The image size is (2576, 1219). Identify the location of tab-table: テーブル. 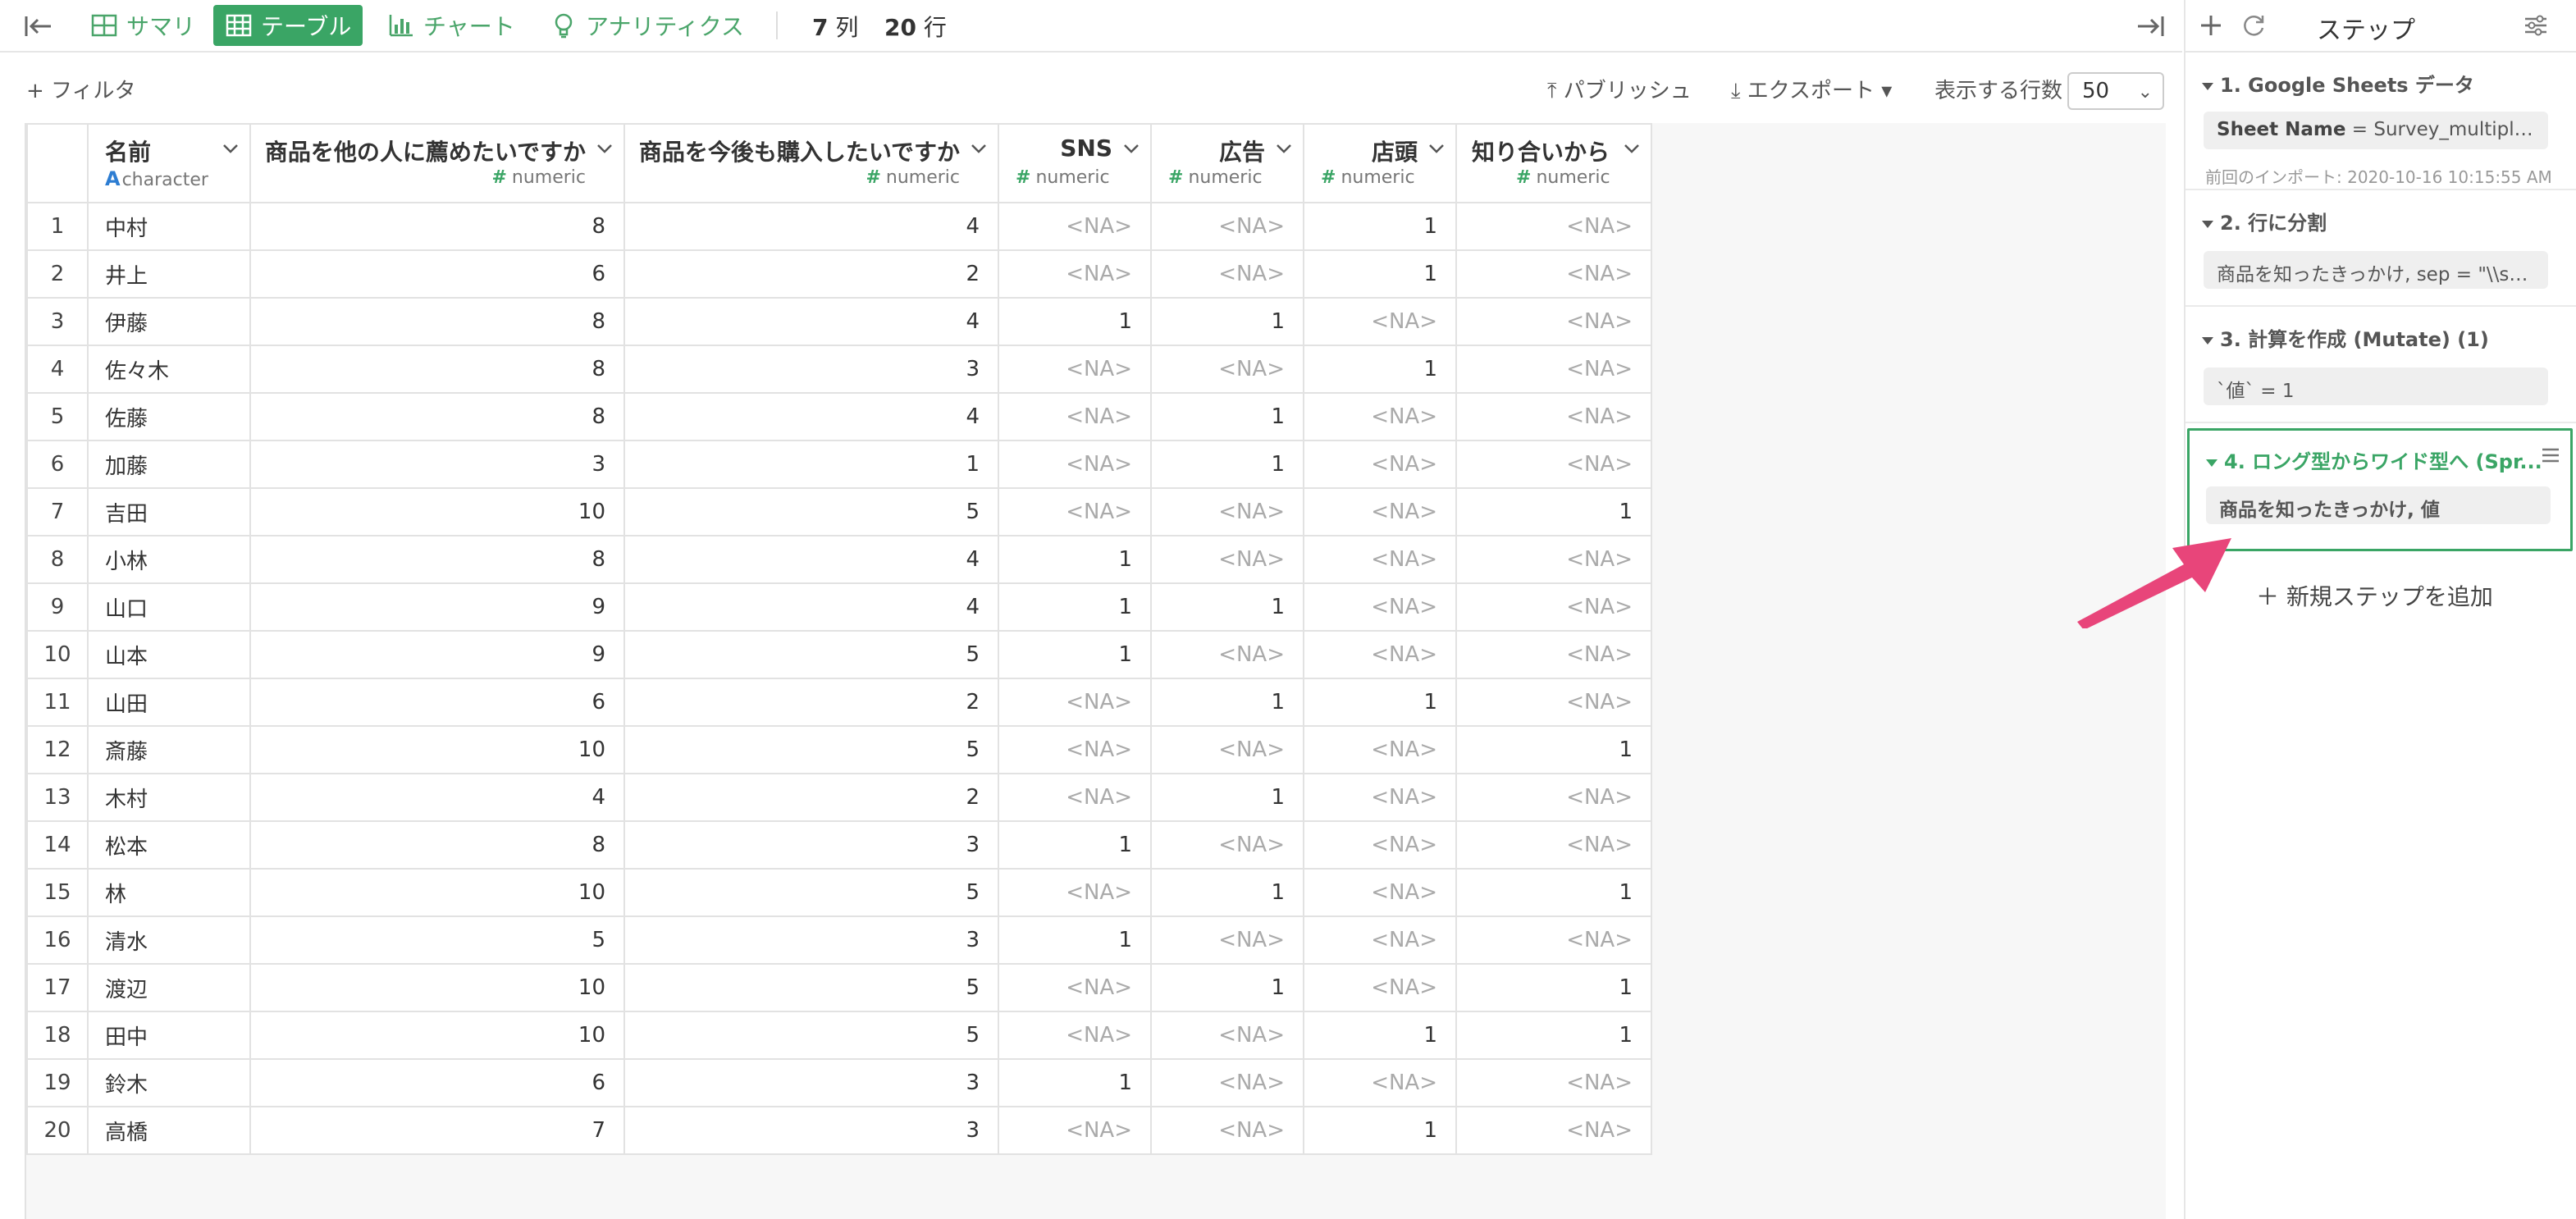
(288, 25).